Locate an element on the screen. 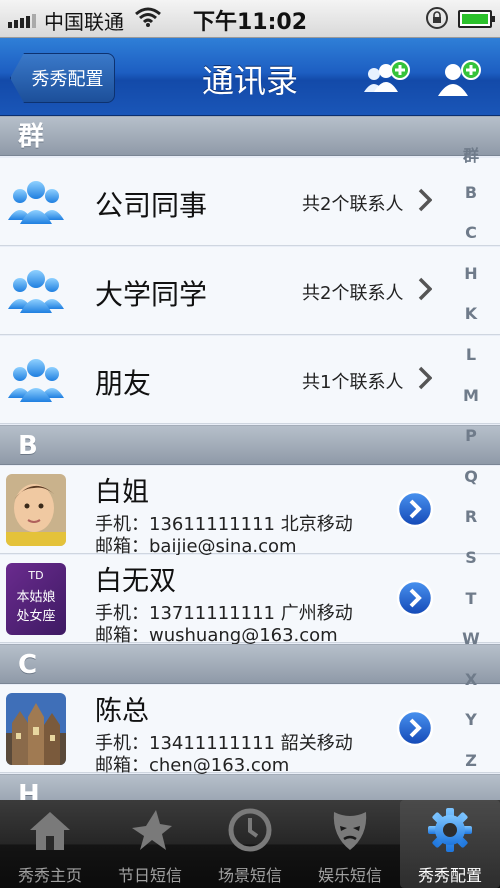 Image resolution: width=500 pixels, height=888 pixels. mask-icon is located at coordinates (350, 831).